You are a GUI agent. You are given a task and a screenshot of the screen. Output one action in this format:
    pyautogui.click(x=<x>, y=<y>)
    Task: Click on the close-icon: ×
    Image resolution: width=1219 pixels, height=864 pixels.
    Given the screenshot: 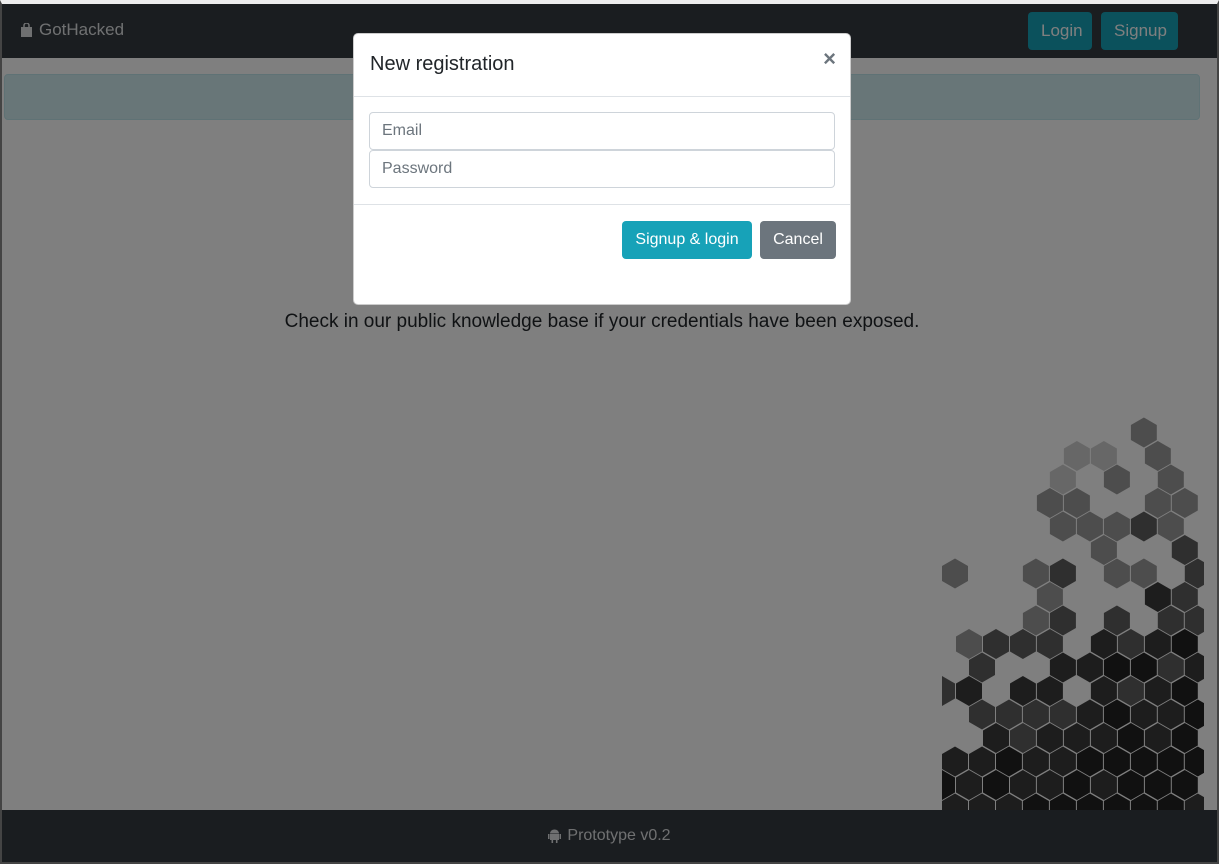 What is the action you would take?
    pyautogui.click(x=829, y=59)
    